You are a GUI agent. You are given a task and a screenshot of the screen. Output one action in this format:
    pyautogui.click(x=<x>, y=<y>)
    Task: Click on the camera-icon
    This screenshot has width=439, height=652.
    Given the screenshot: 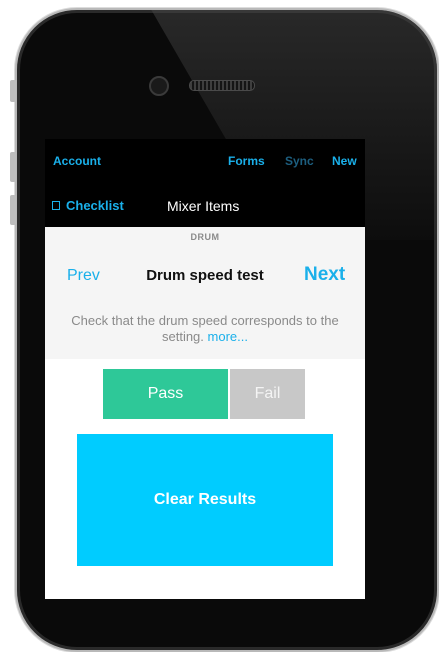 What is the action you would take?
    pyautogui.click(x=159, y=86)
    